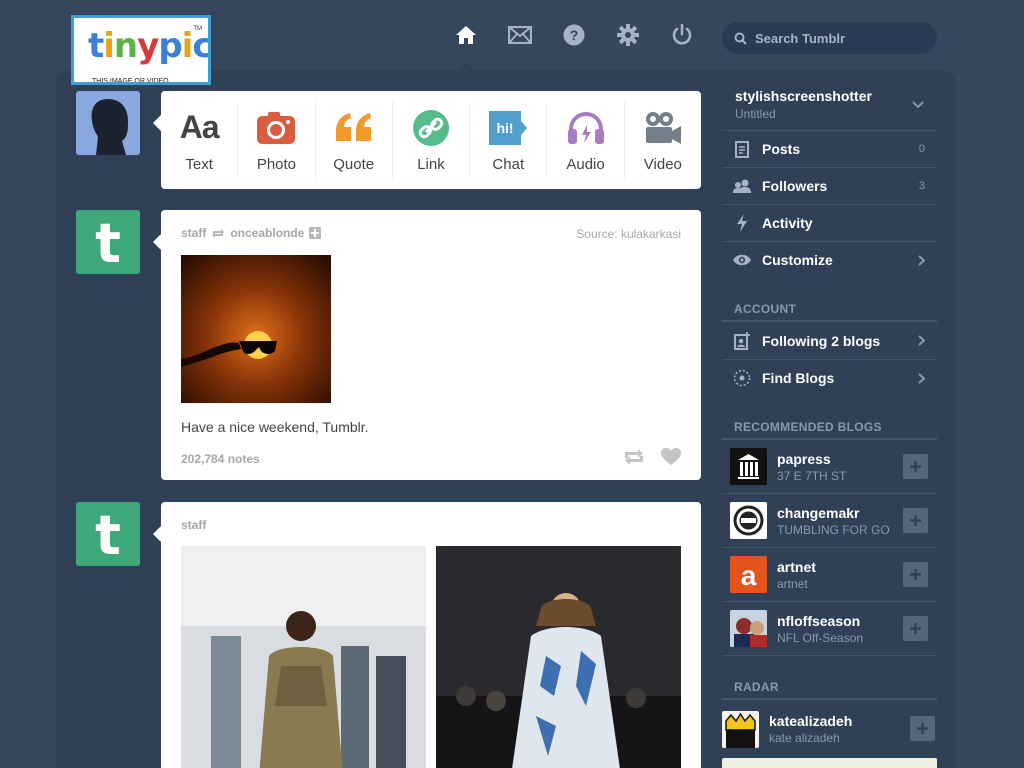  Describe the element at coordinates (804, 458) in the screenshot. I see `blog-name: papress` at that location.